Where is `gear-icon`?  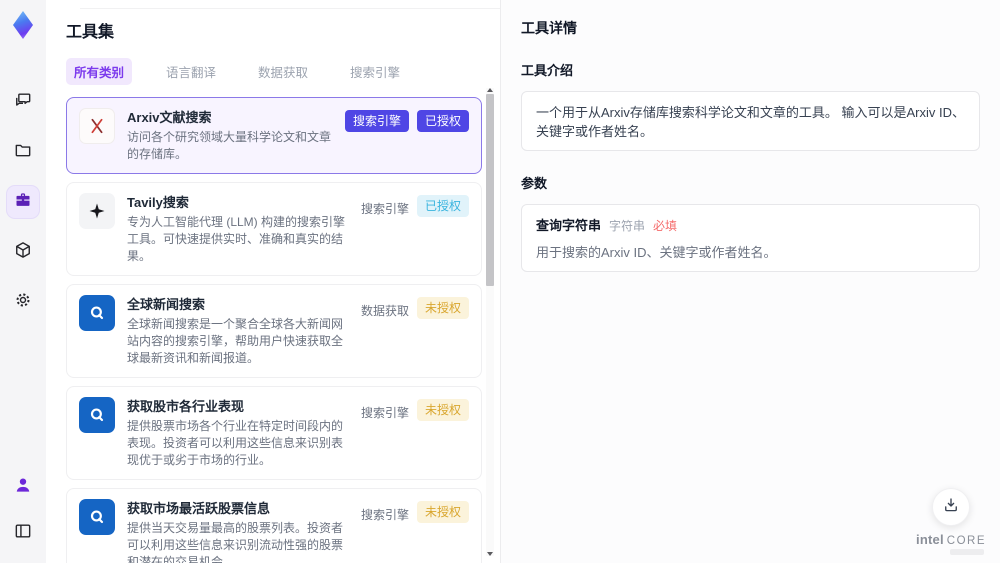 gear-icon is located at coordinates (23, 302).